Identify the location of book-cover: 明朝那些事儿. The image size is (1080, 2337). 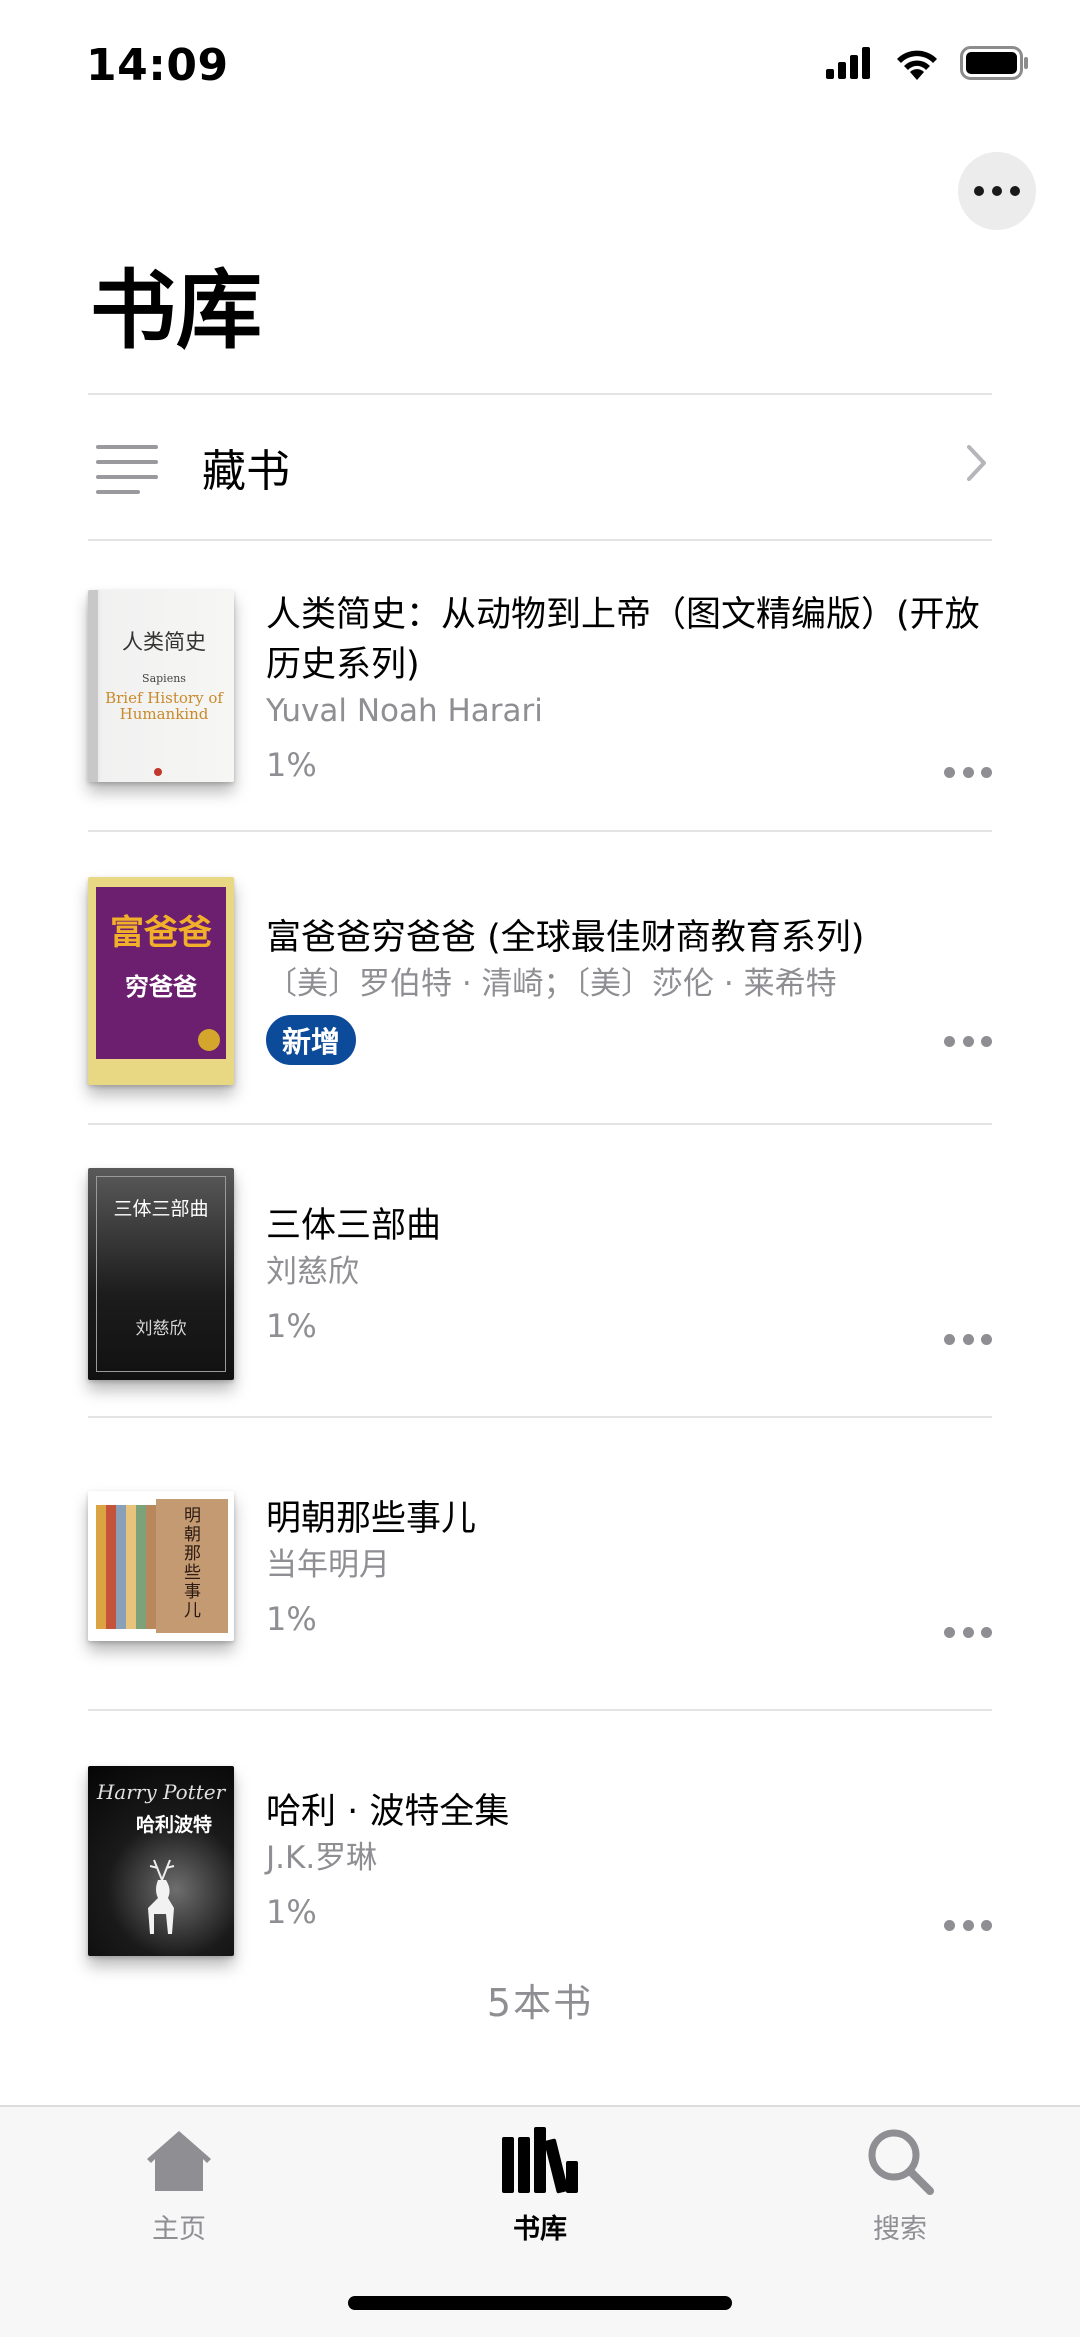
(161, 1566).